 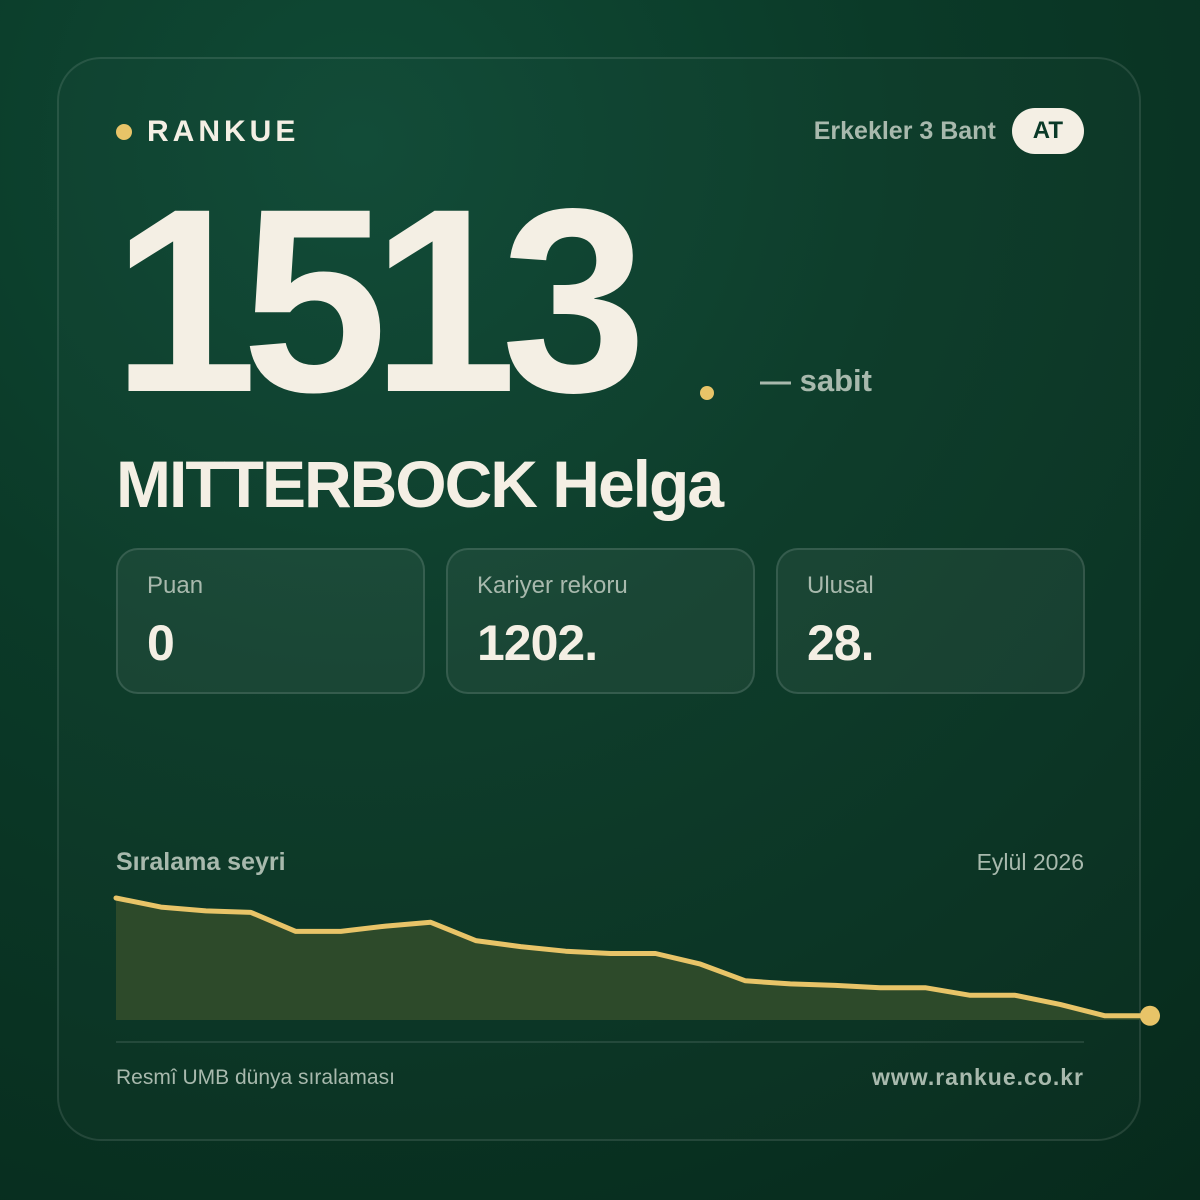 I want to click on footer-divider, so click(x=600, y=1042).